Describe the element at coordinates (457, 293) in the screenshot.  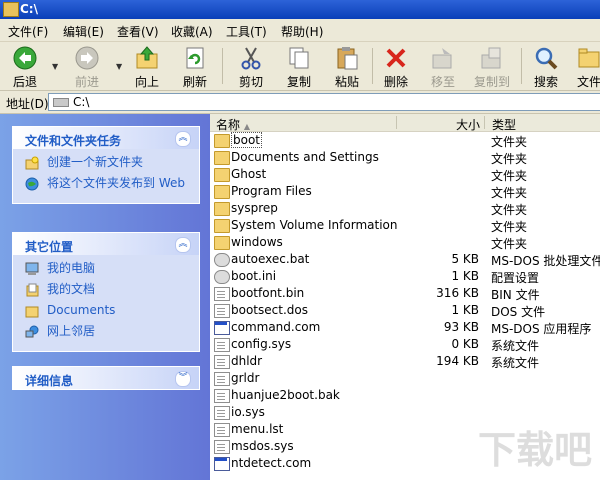
I see `file-size: 316 KB` at that location.